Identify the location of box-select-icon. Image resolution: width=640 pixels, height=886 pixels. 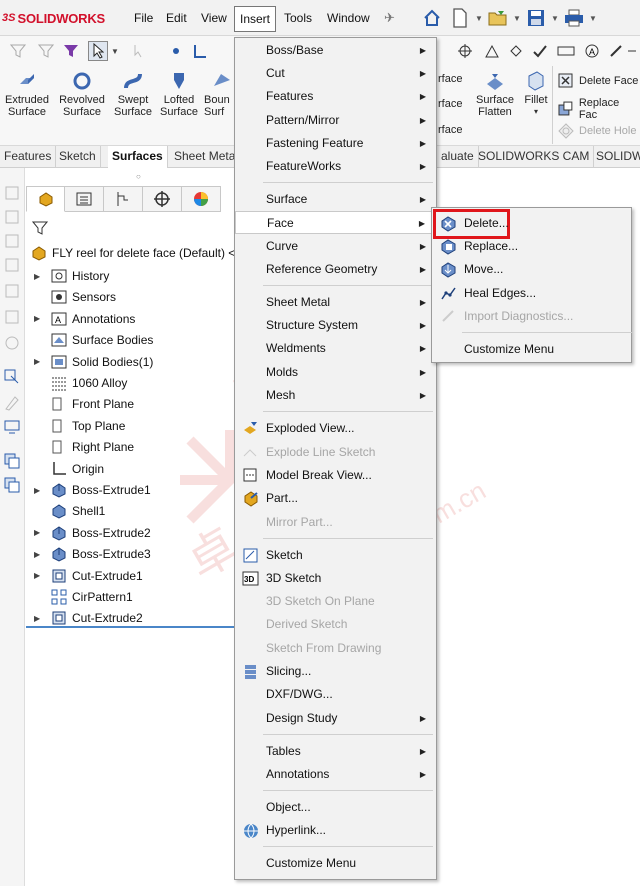
(140, 51).